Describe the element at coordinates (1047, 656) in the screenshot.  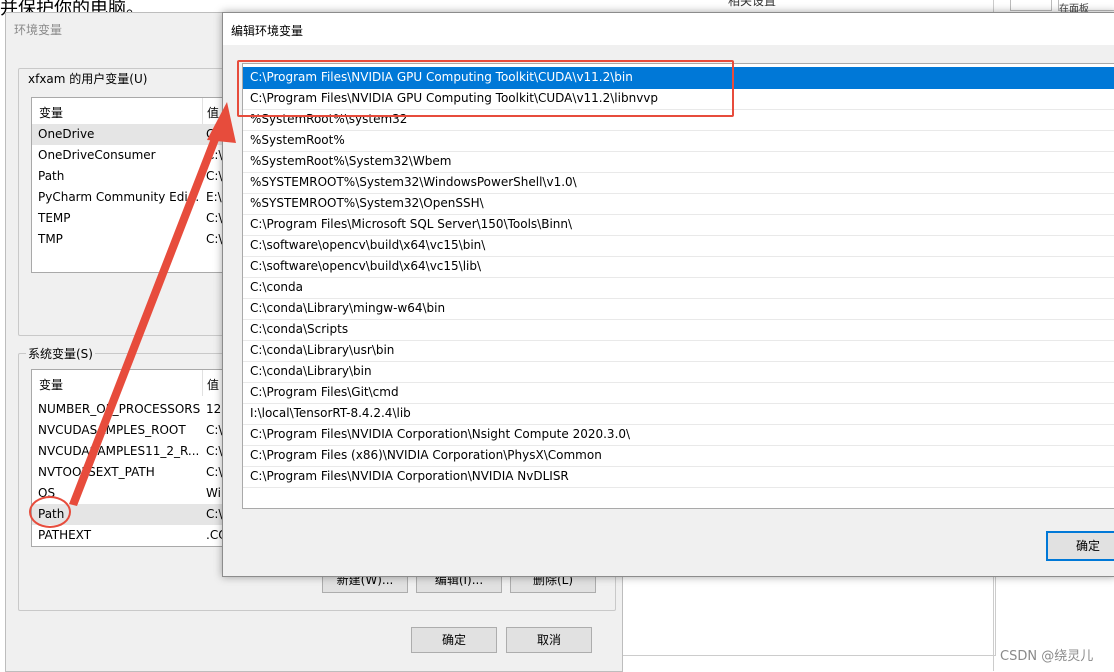
I see `watermark: CSDN @绕灵儿` at that location.